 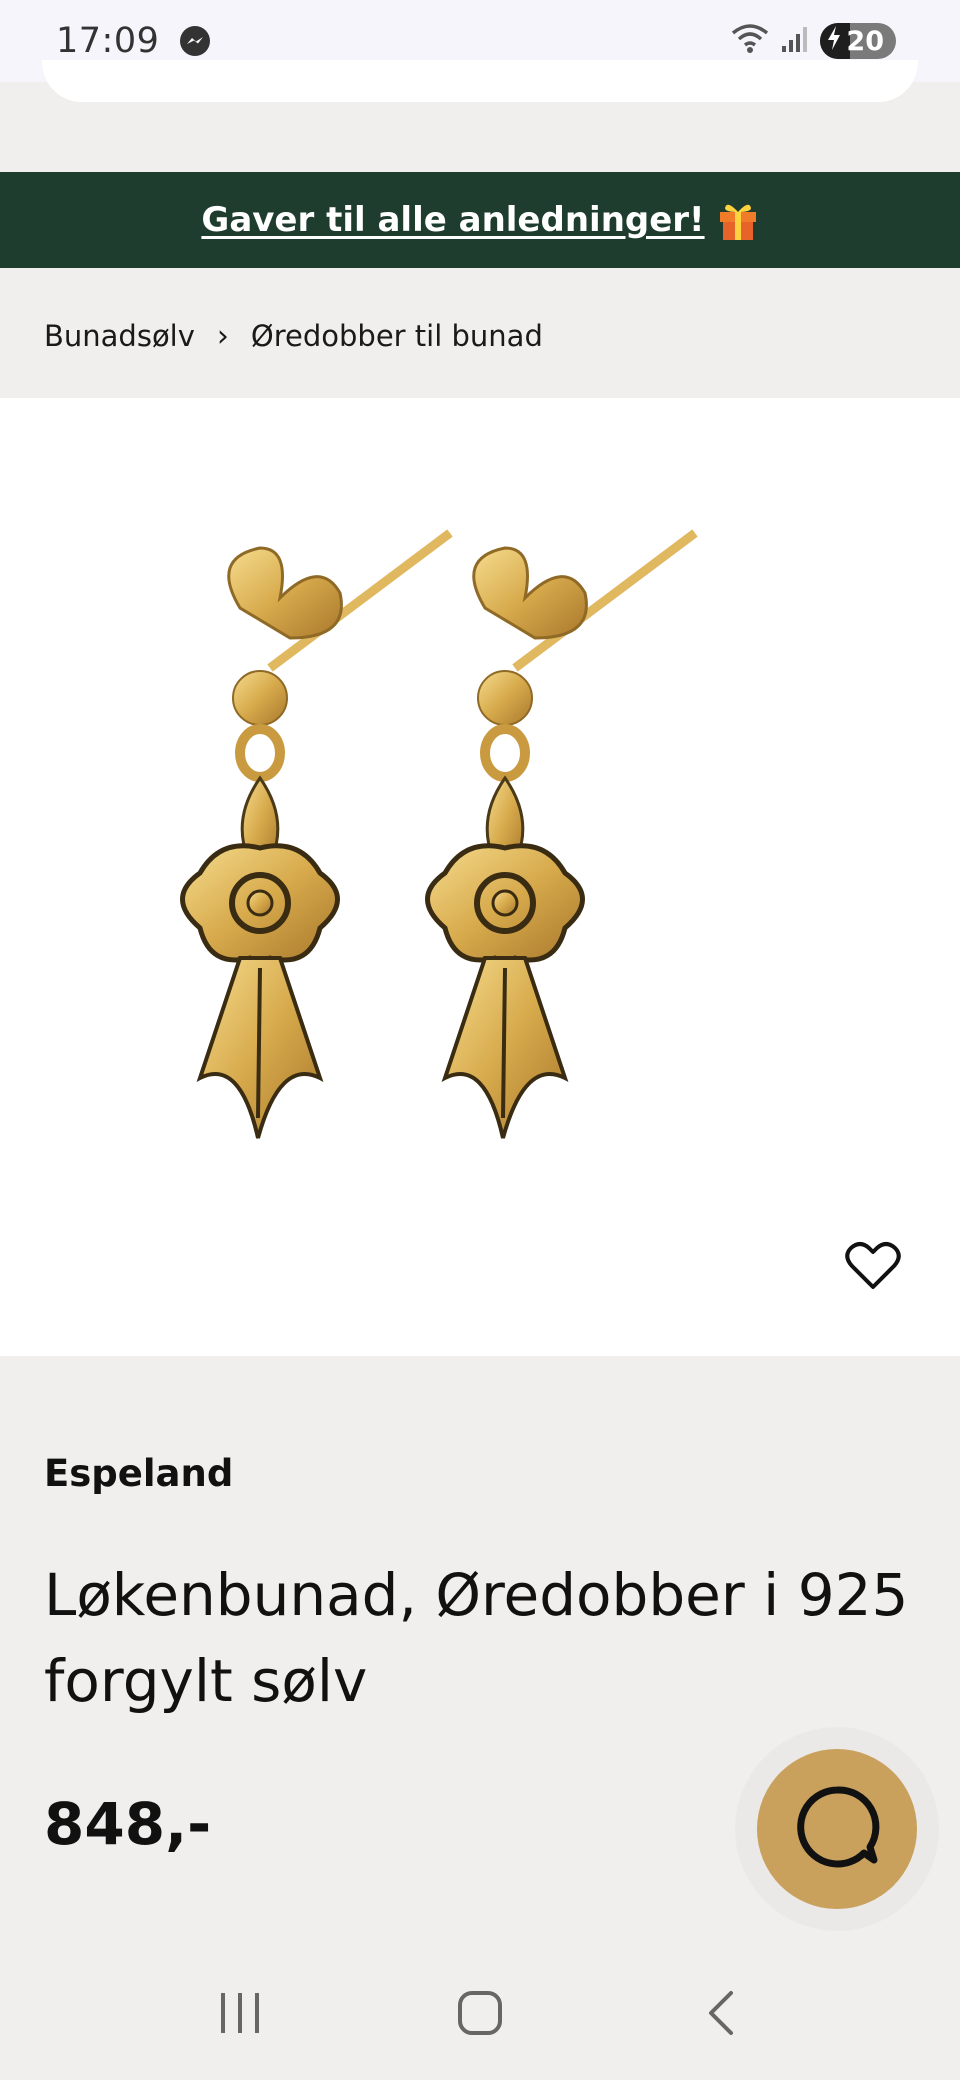 I want to click on chat-button, so click(x=837, y=1829).